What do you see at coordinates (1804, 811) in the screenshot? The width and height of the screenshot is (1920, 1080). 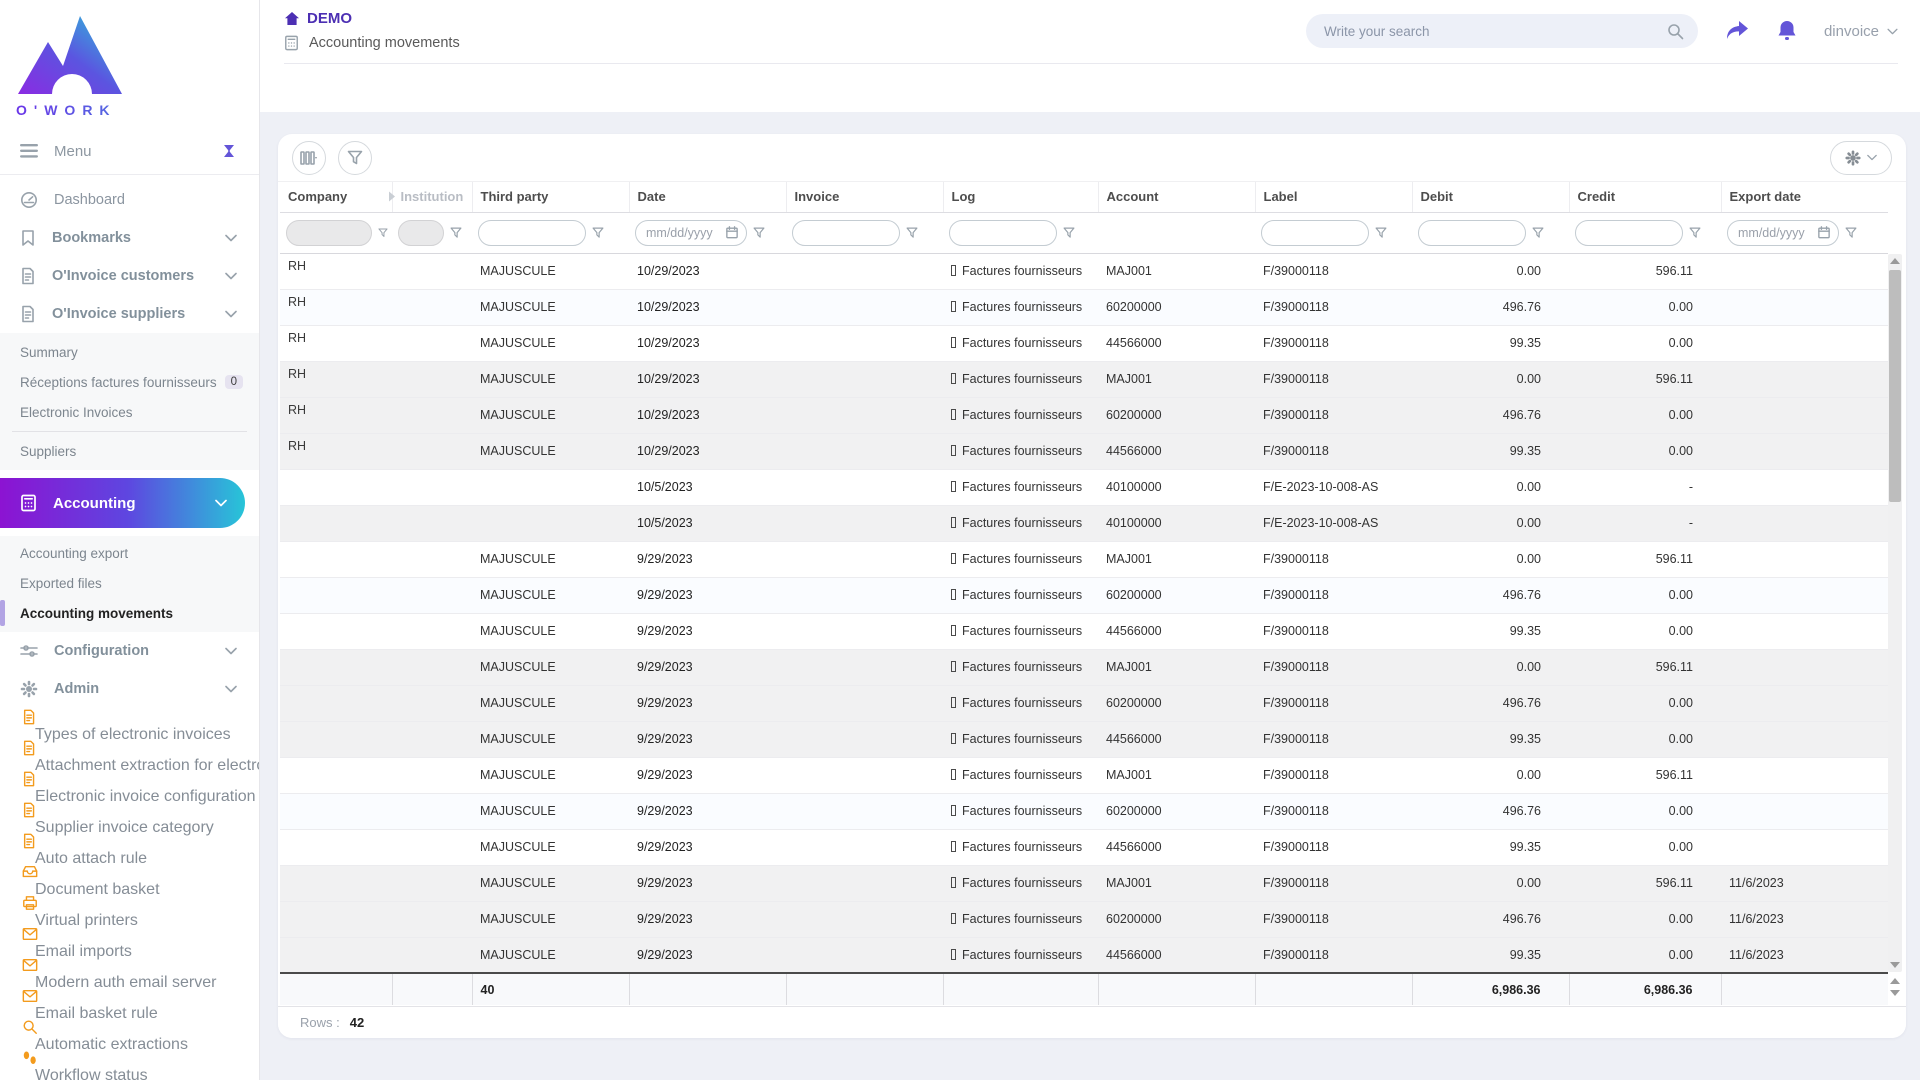 I see `cell-export-date` at bounding box center [1804, 811].